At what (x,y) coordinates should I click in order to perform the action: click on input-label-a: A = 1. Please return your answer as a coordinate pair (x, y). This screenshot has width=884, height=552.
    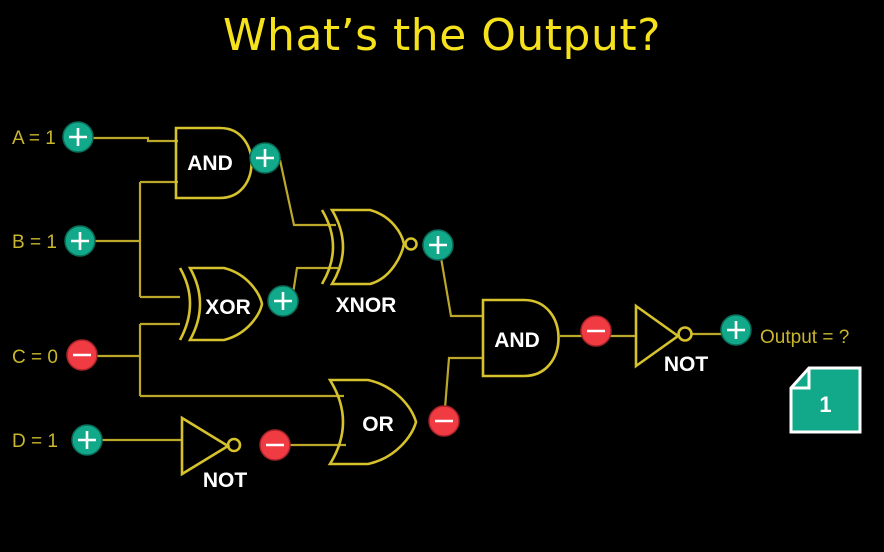
    Looking at the image, I should click on (34, 138).